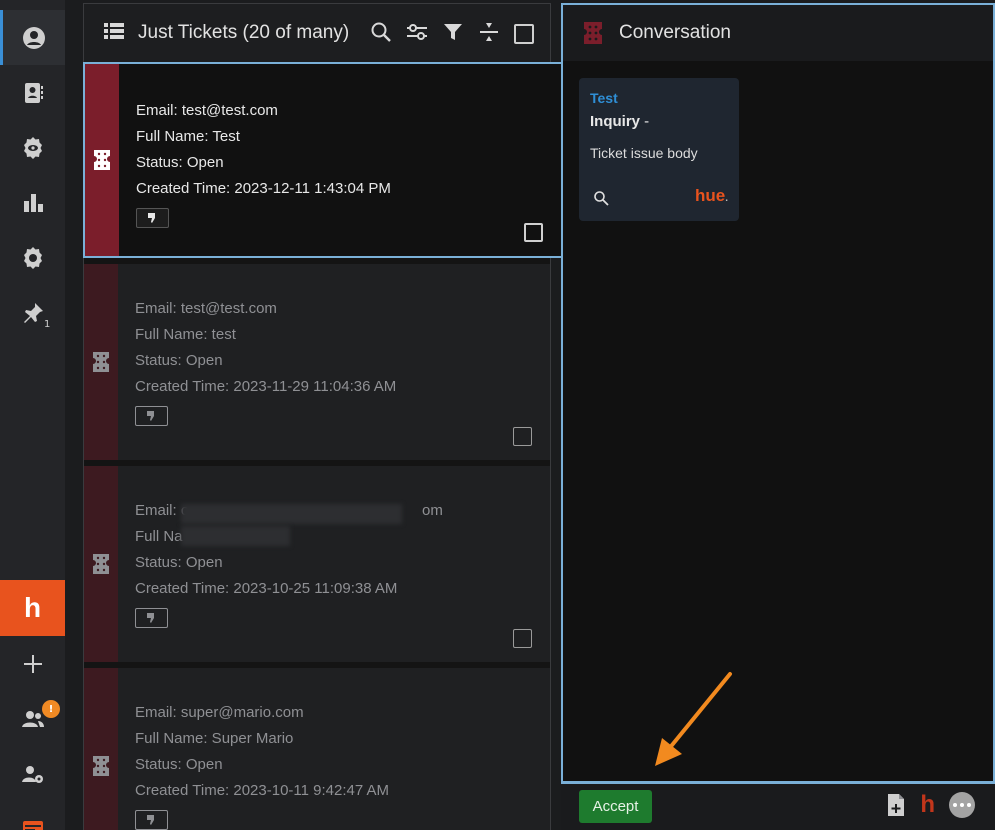 Image resolution: width=995 pixels, height=830 pixels. What do you see at coordinates (47, 324) in the screenshot?
I see `pinned-count: 1` at bounding box center [47, 324].